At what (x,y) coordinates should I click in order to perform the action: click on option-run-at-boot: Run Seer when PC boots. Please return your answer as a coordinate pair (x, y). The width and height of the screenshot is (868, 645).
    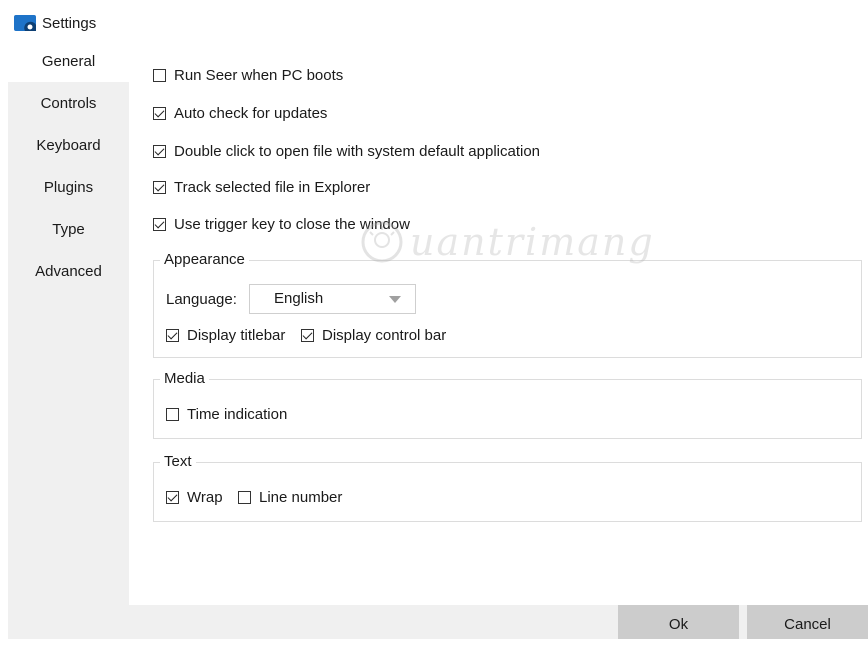
    Looking at the image, I should click on (248, 75).